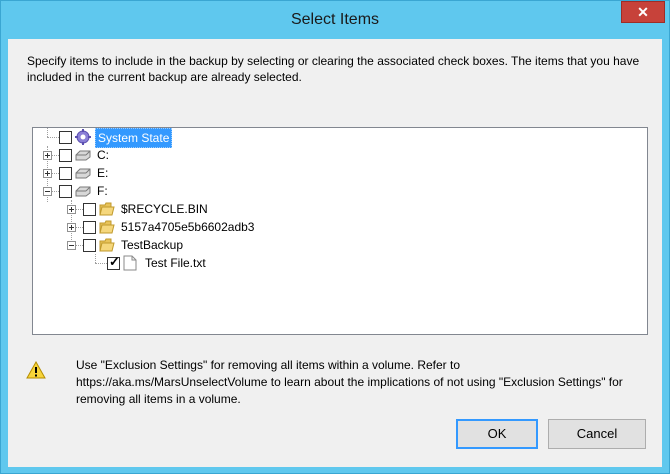  I want to click on ok-button-label: OK, so click(497, 433).